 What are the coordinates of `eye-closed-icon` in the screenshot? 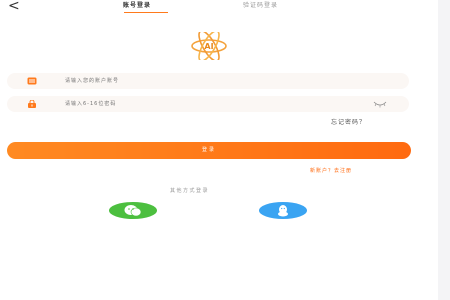 It's located at (380, 104).